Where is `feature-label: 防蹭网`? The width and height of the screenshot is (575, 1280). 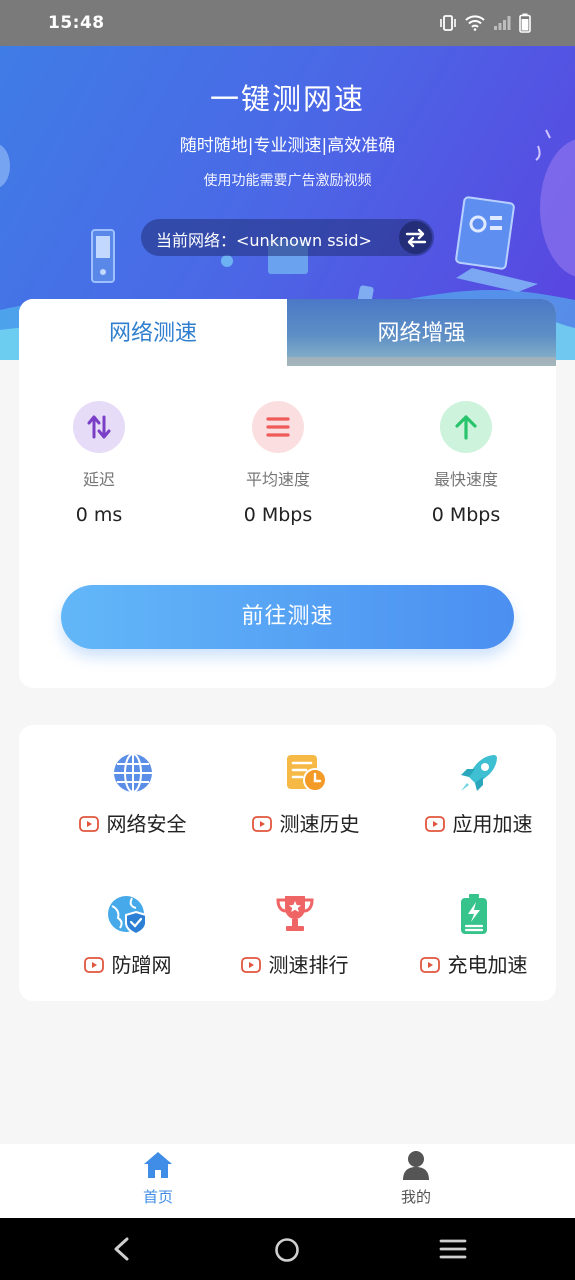 feature-label: 防蹭网 is located at coordinates (141, 965).